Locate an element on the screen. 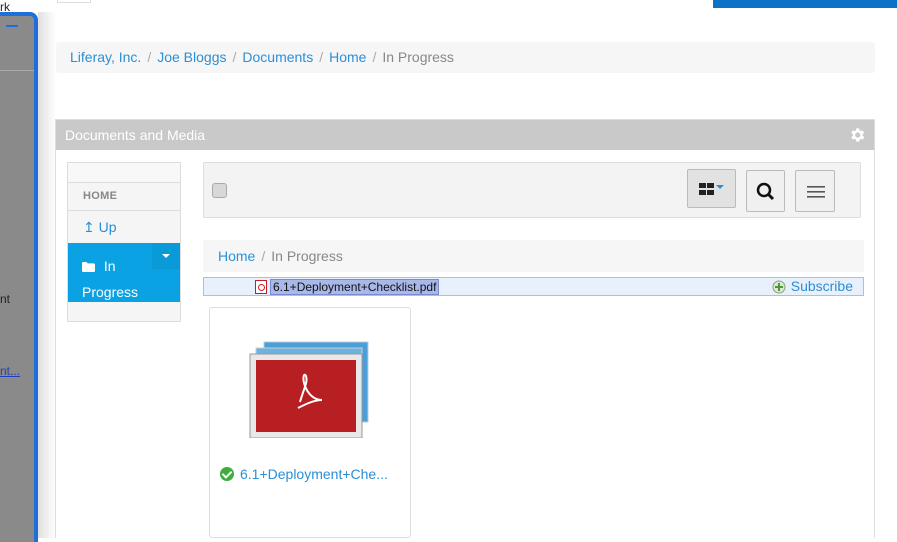  folder-nav: HOME ↥ Up In Progress is located at coordinates (124, 242).